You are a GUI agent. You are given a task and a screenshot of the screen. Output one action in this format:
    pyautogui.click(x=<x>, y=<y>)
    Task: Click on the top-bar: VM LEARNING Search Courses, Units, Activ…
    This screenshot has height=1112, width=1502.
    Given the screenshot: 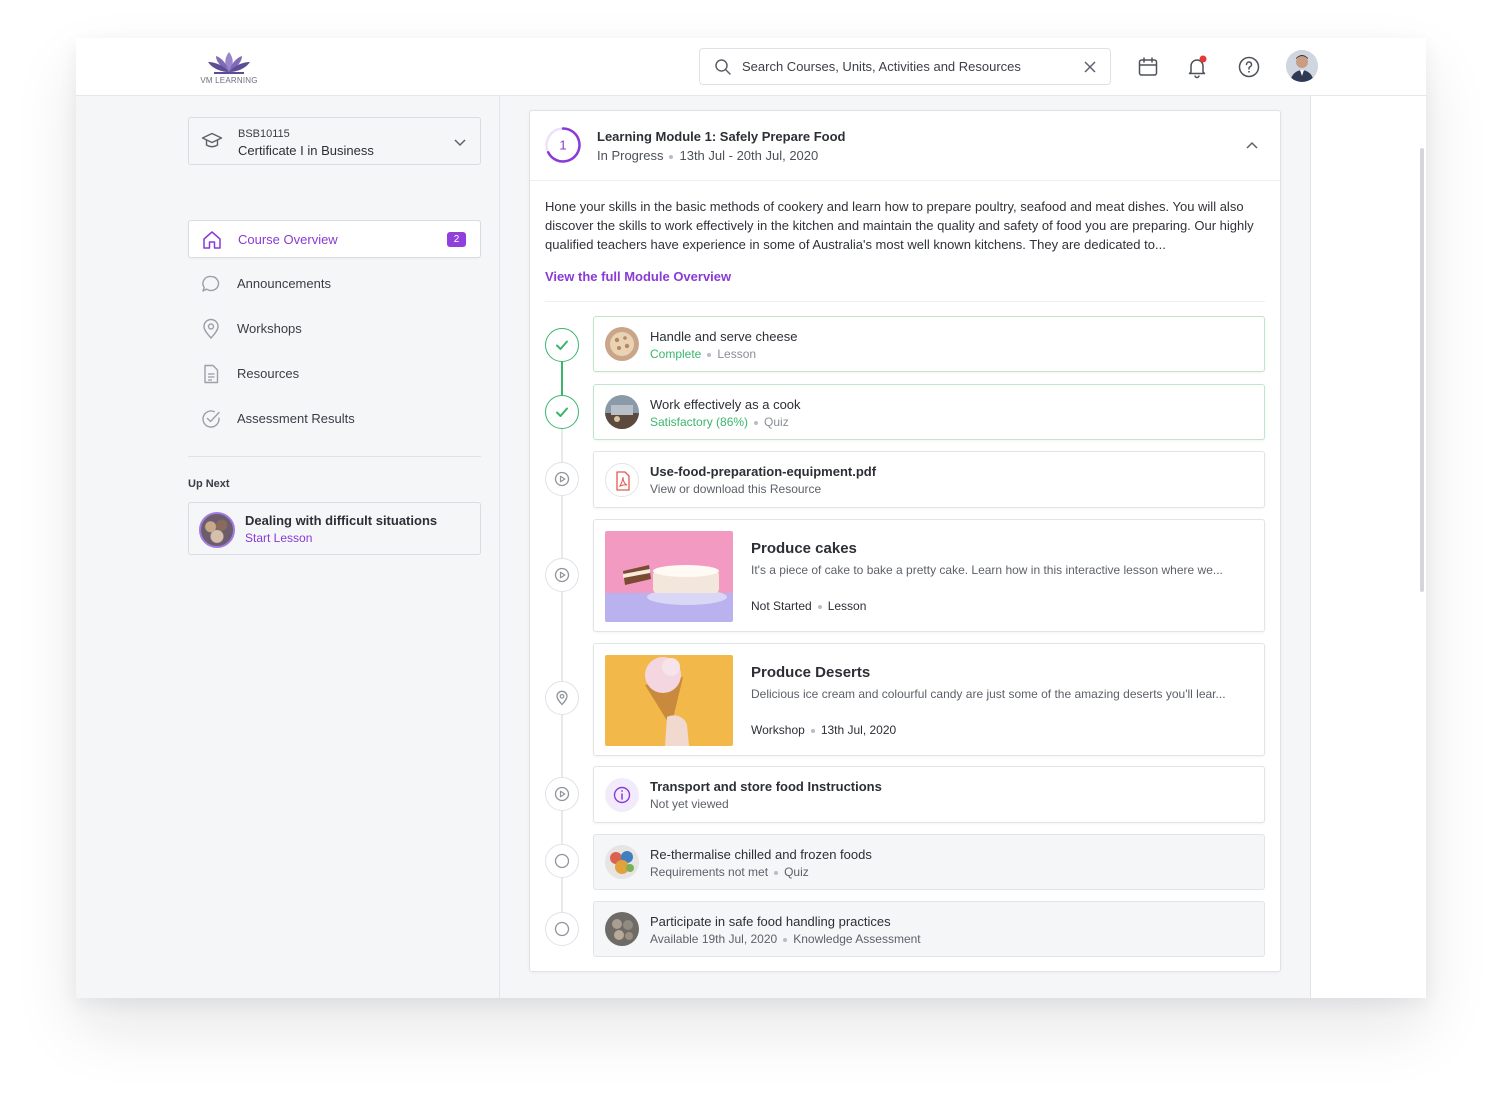 What is the action you would take?
    pyautogui.click(x=751, y=67)
    